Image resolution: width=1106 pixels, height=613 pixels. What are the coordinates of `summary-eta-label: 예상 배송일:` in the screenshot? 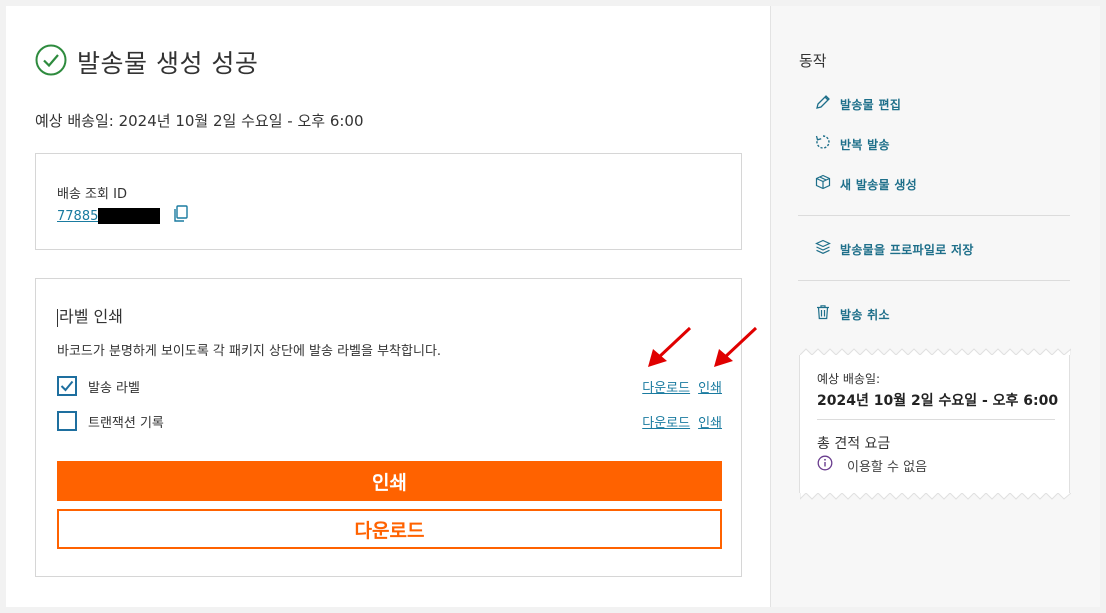 It's located at (849, 379).